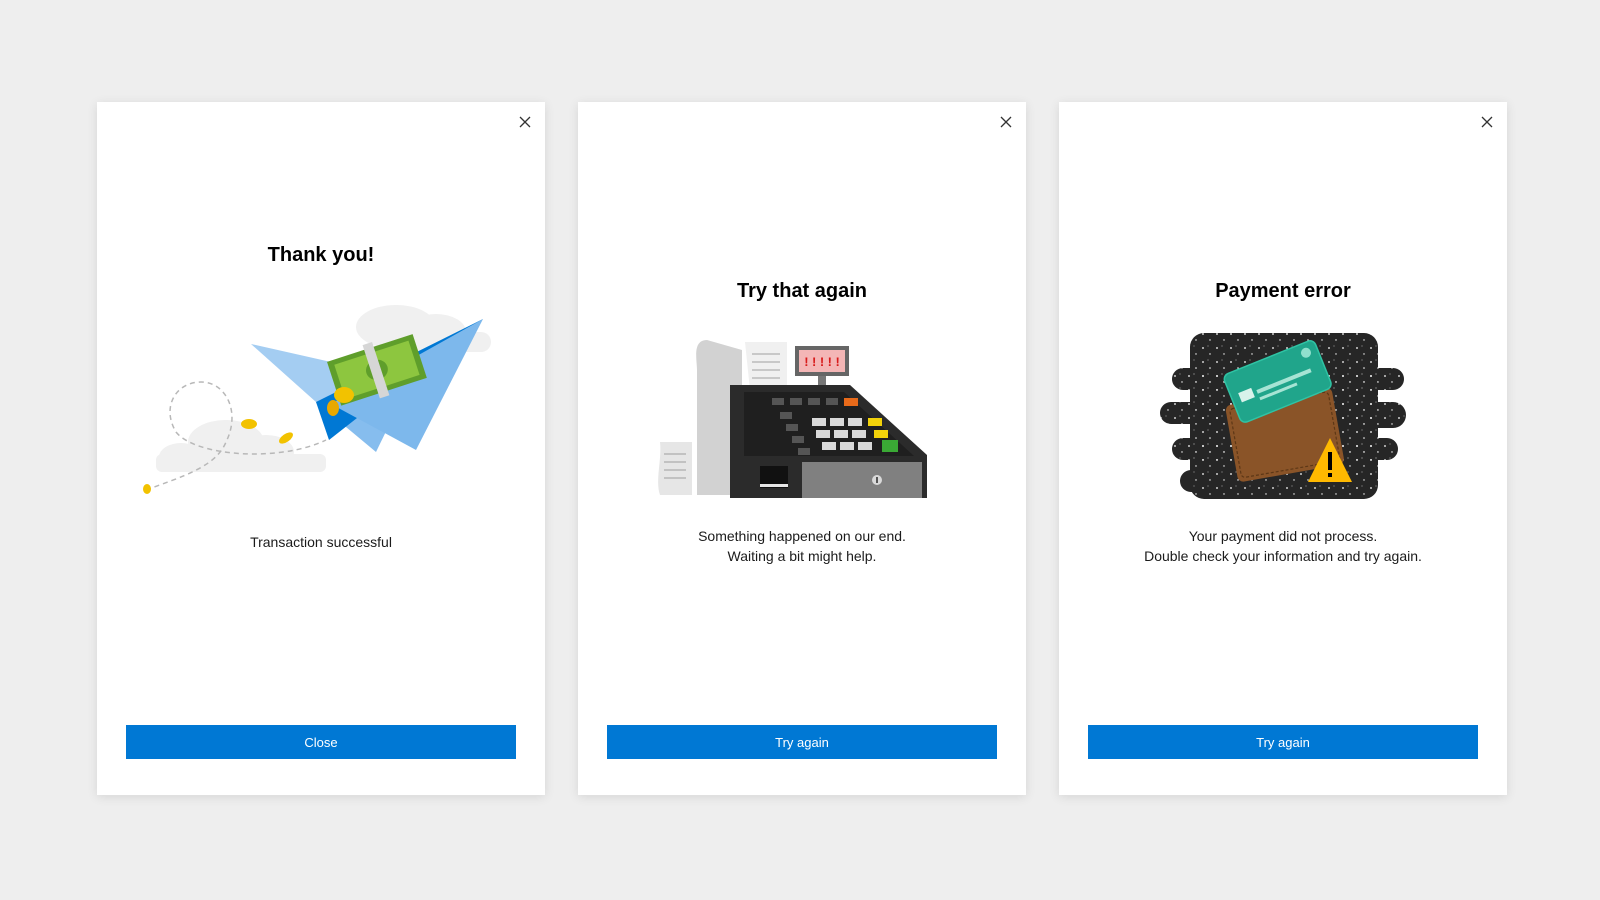 The width and height of the screenshot is (1600, 900). What do you see at coordinates (321, 742) in the screenshot?
I see `close-button: Close` at bounding box center [321, 742].